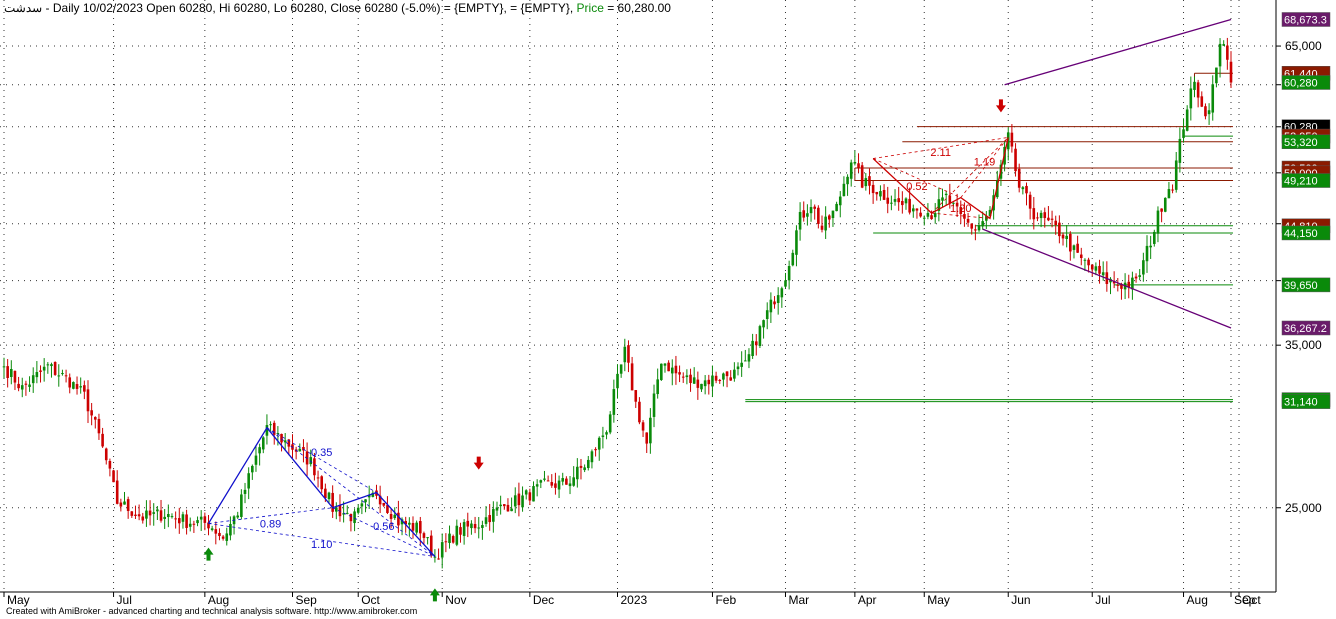 Image resolution: width=1336 pixels, height=619 pixels. I want to click on sell-arrow, so click(478, 463).